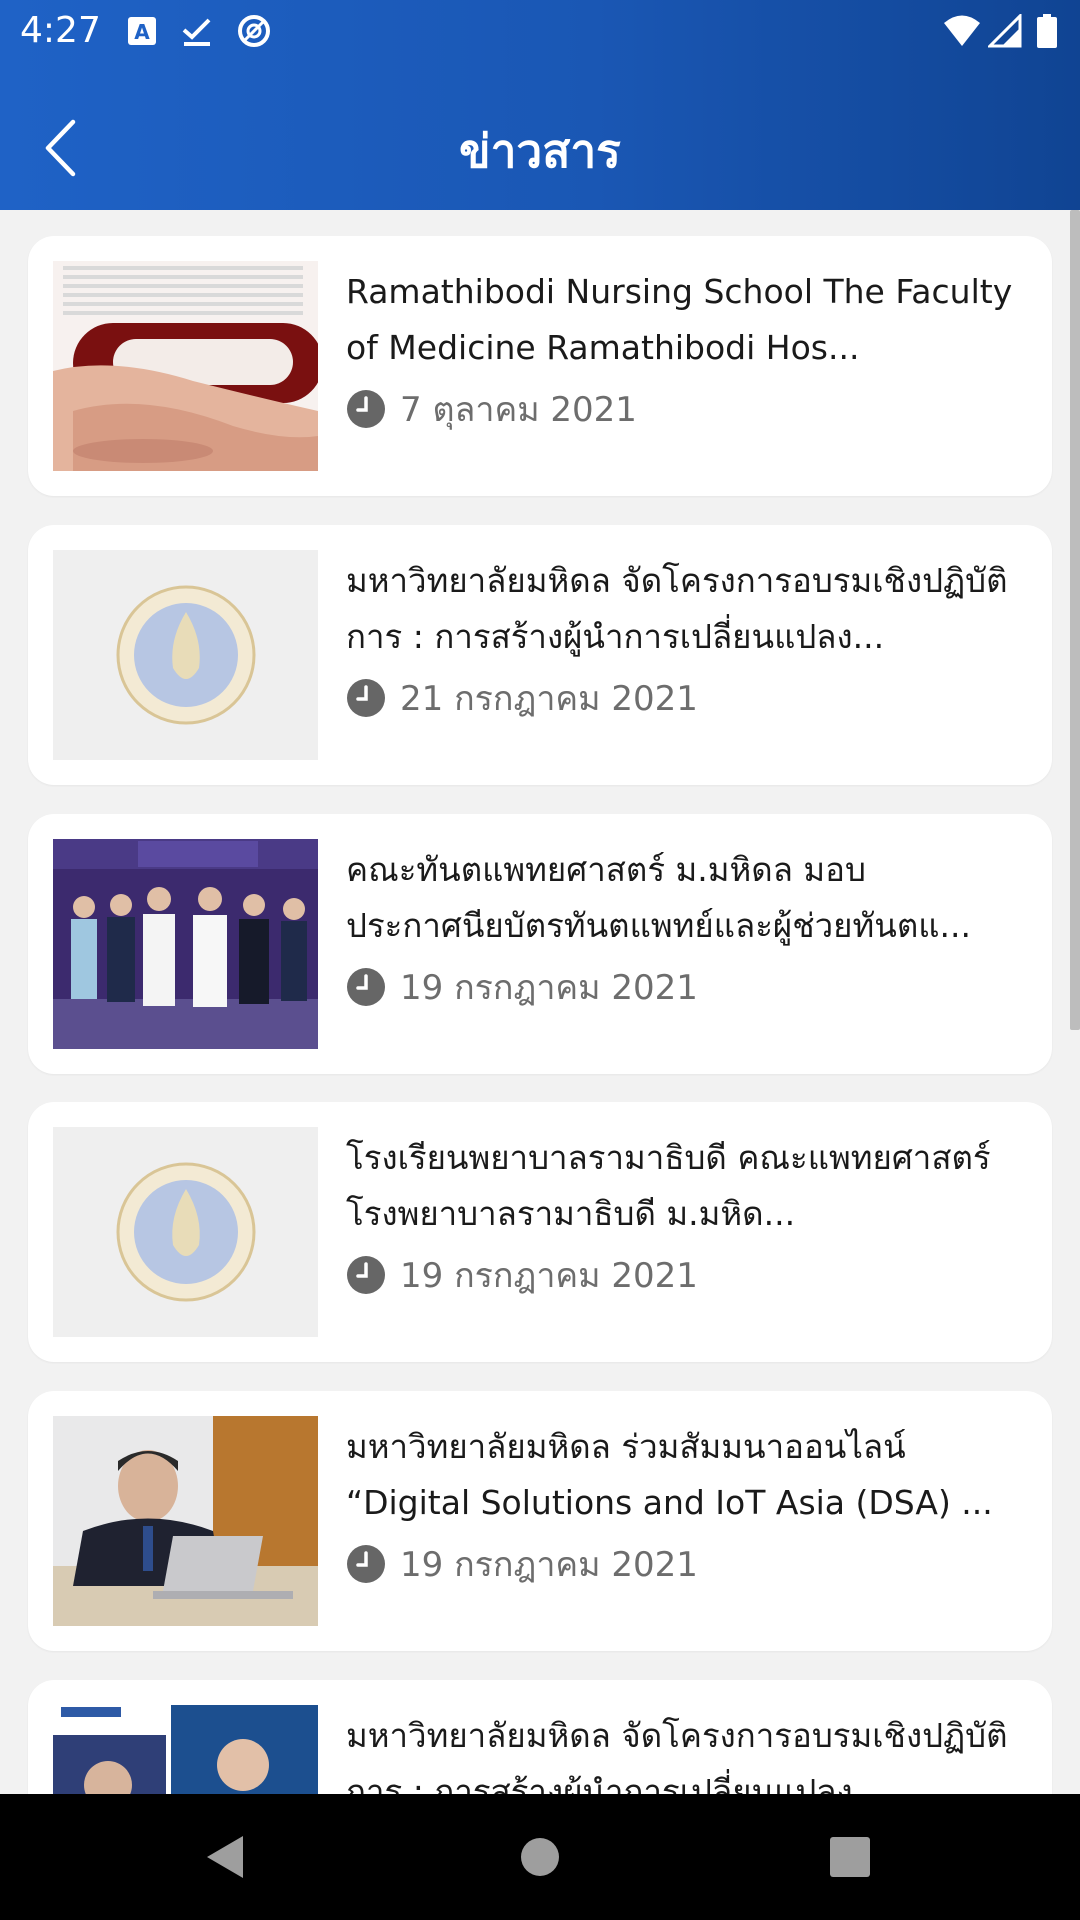 This screenshot has width=1080, height=1920. I want to click on nav-recents-icon, so click(850, 1857).